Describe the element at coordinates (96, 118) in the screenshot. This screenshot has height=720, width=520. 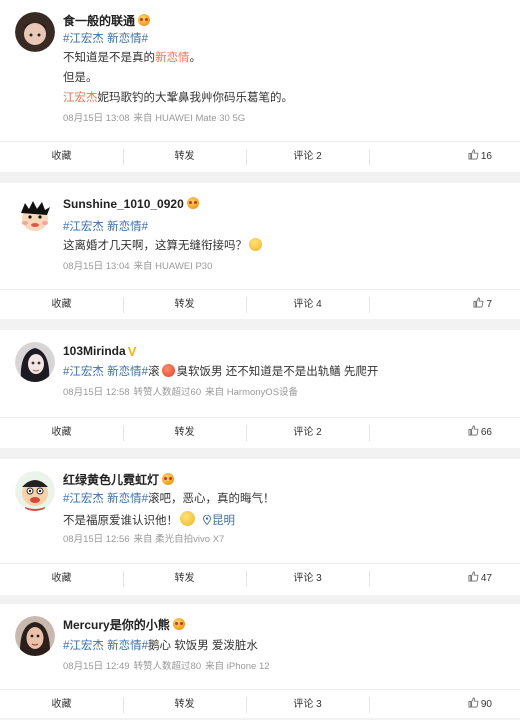
I see `timestamp: 08月15日 13:08` at that location.